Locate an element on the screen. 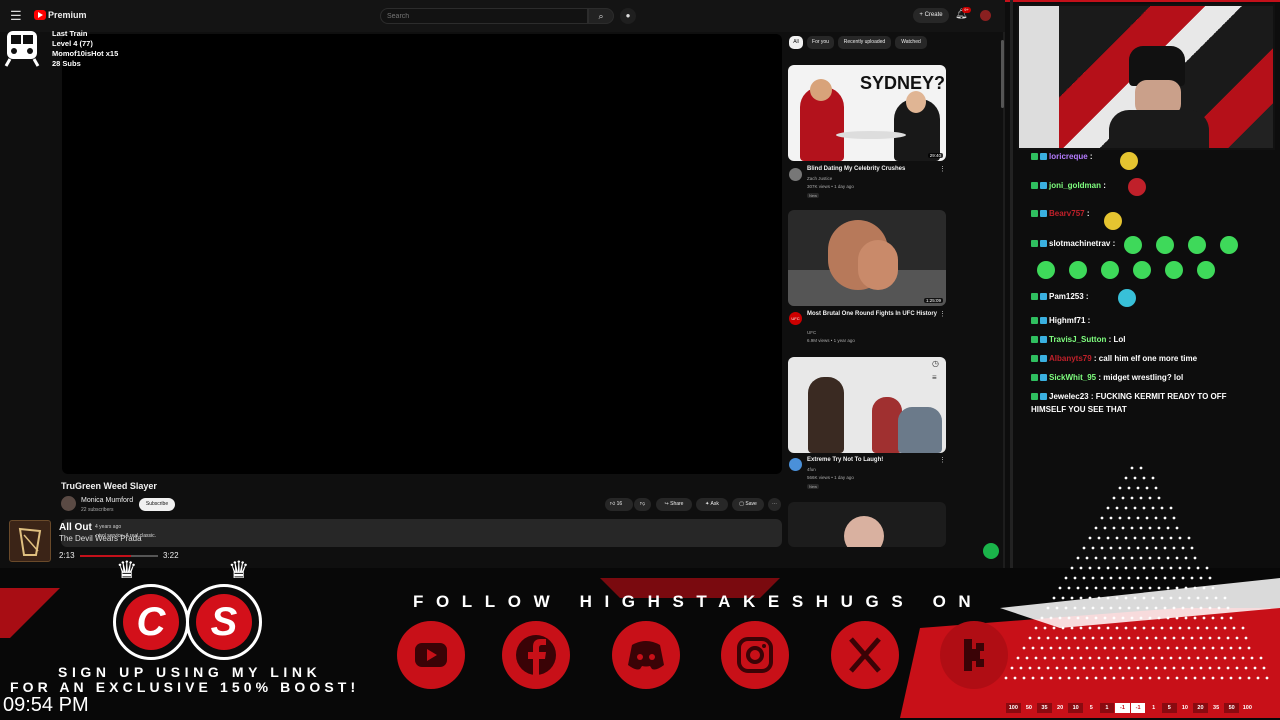  voice-search-button: ● is located at coordinates (628, 16).